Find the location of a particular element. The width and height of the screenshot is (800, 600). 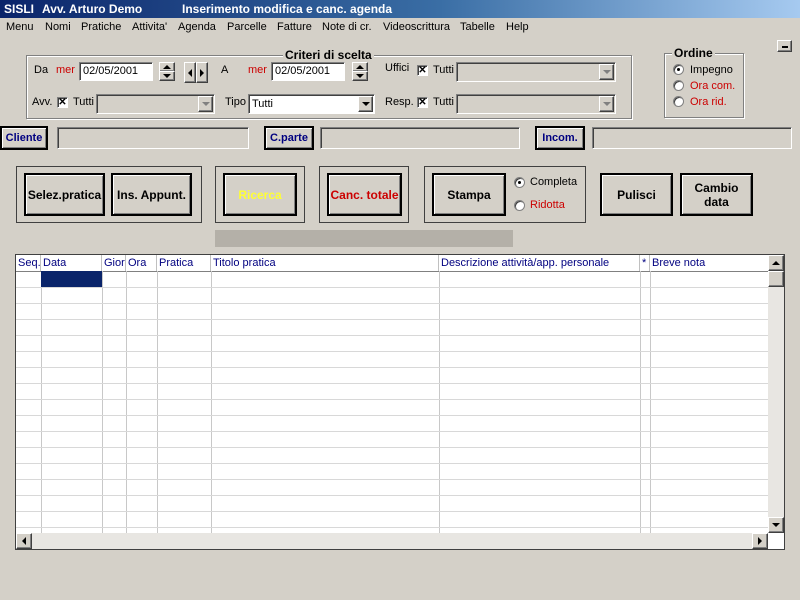

avv-tutti-checkbox: ✕ is located at coordinates (62, 102).